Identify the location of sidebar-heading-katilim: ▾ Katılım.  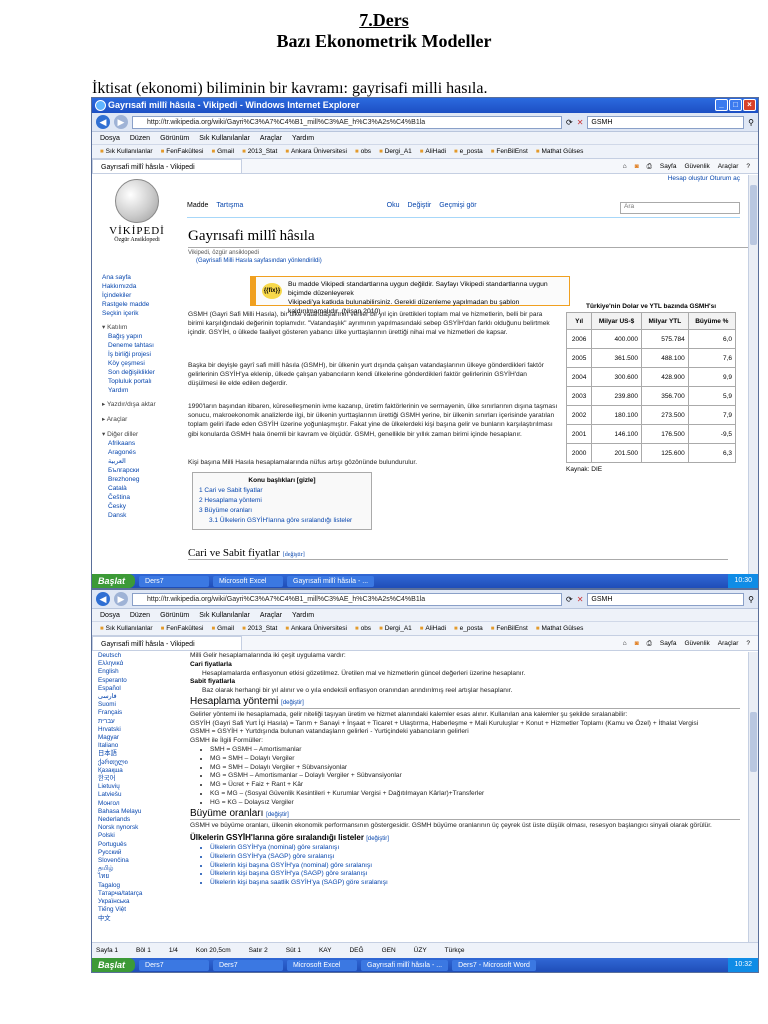
(129, 327).